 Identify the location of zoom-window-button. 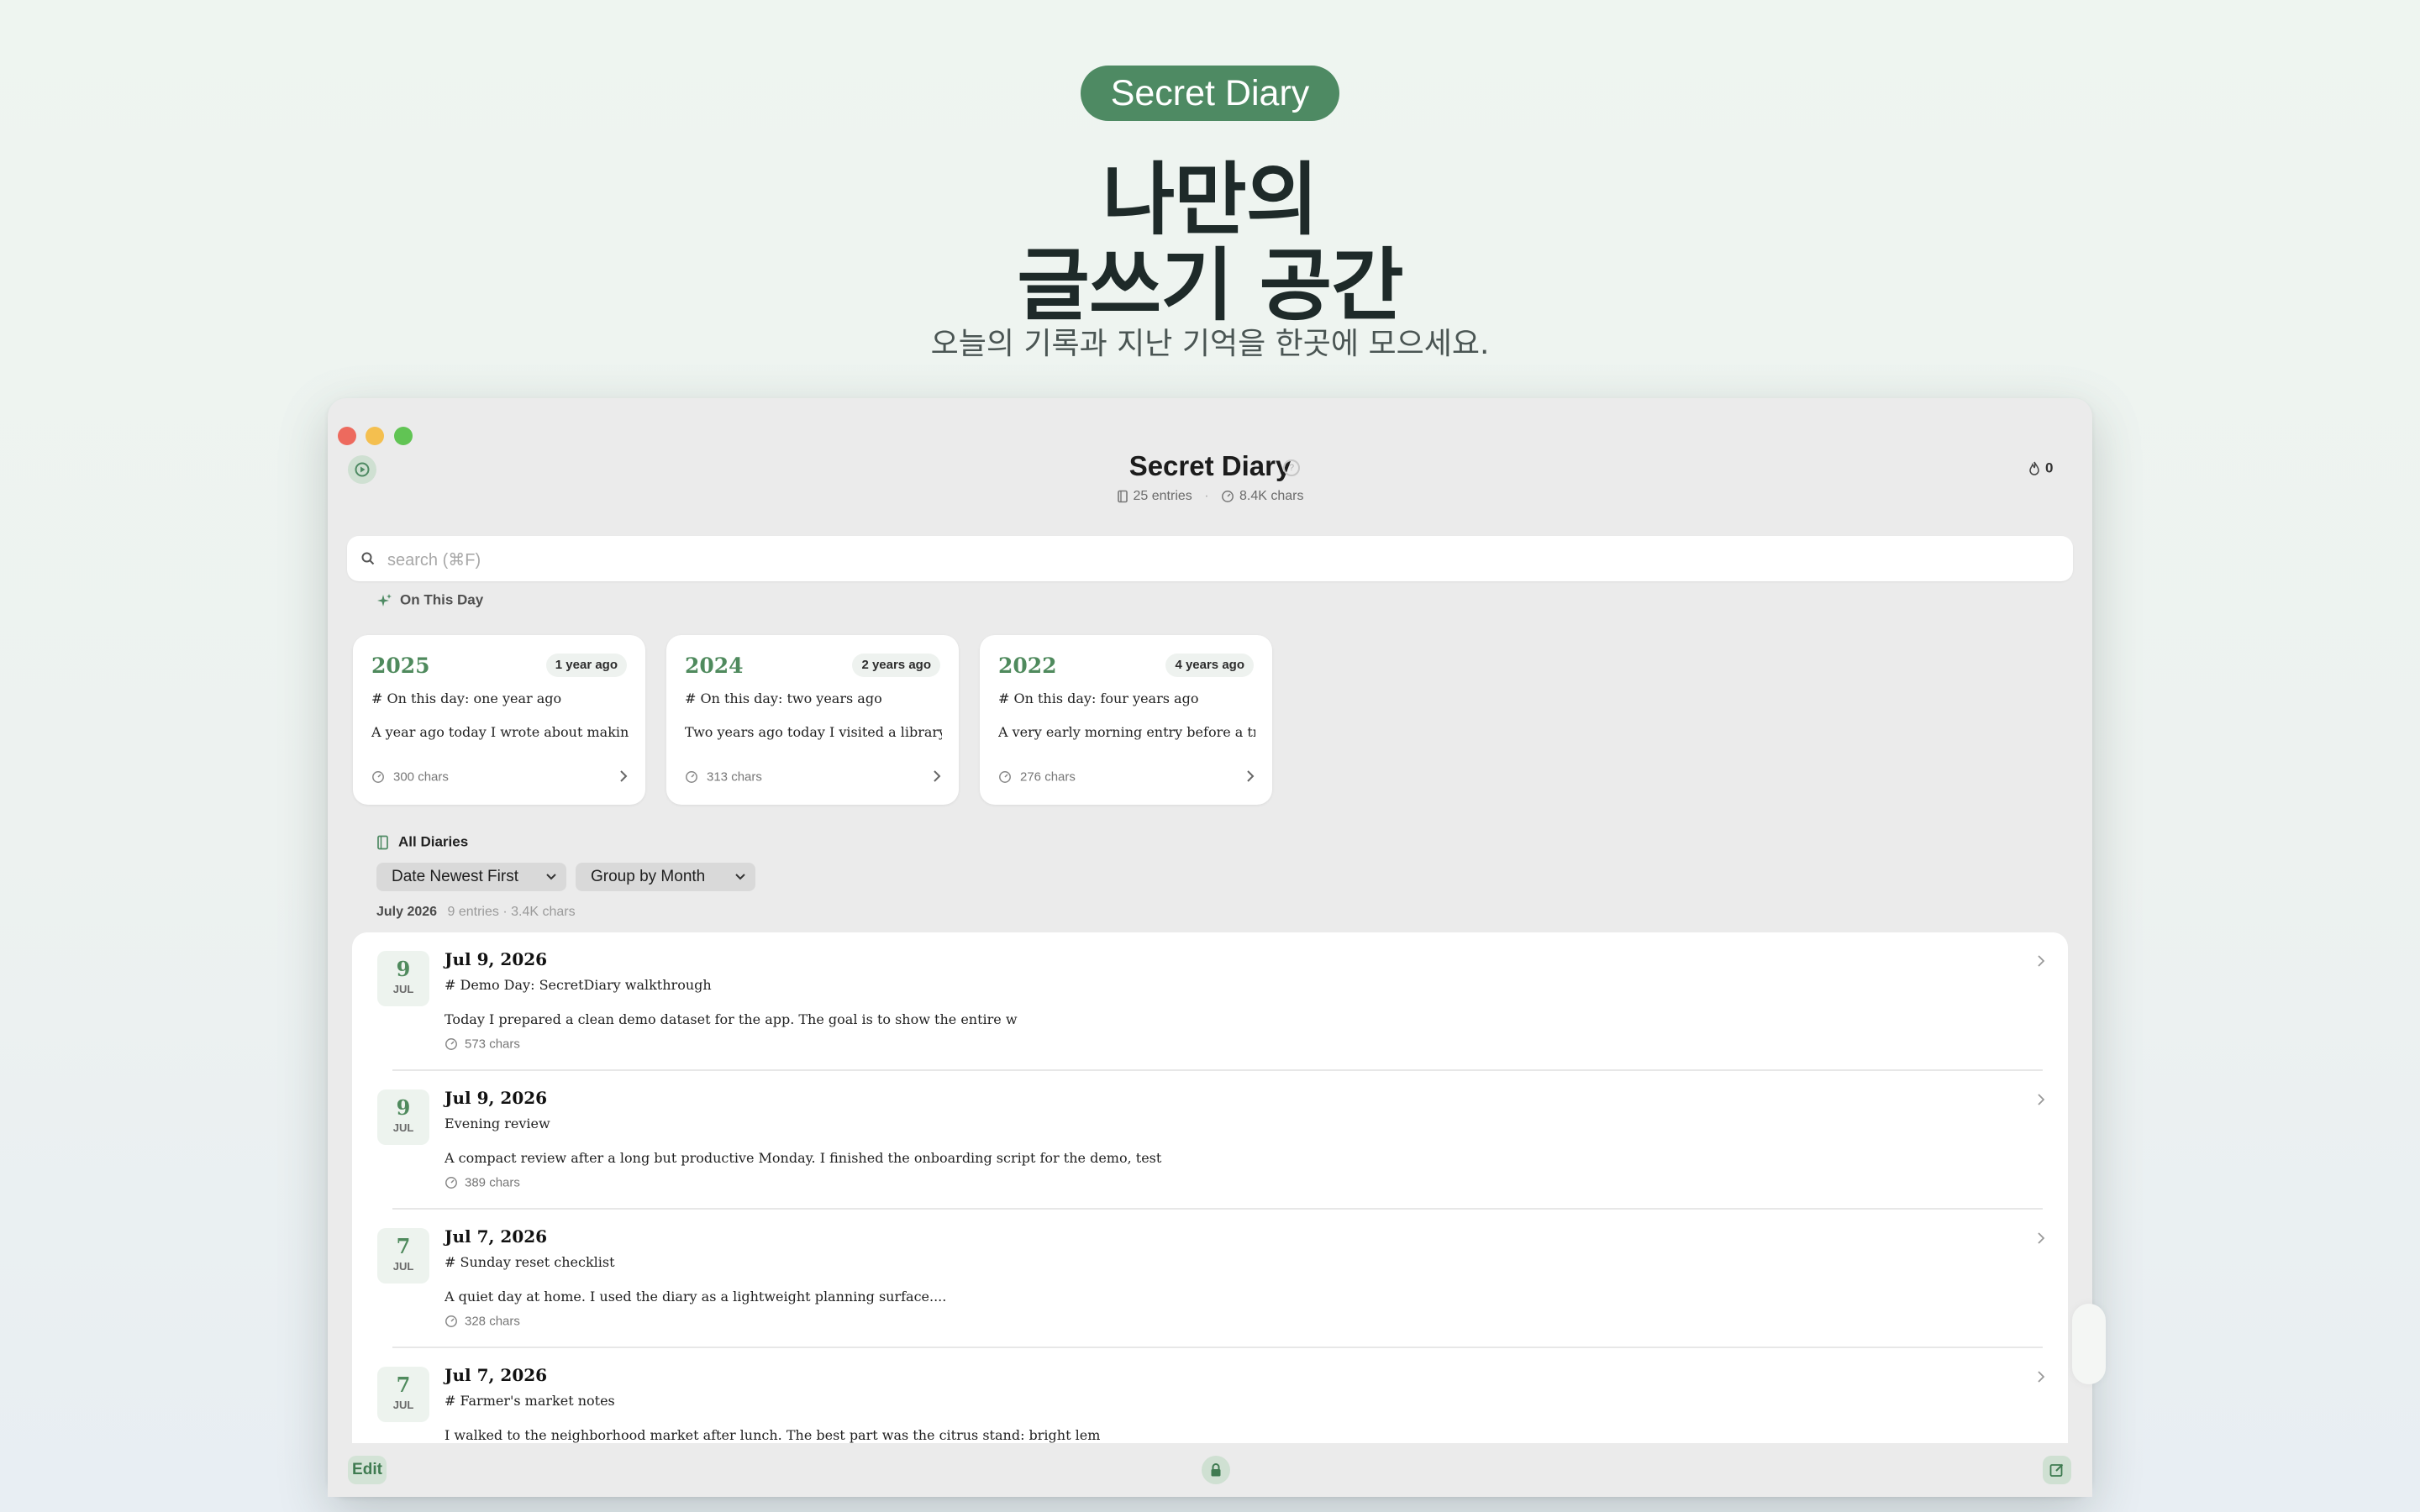
(404, 436).